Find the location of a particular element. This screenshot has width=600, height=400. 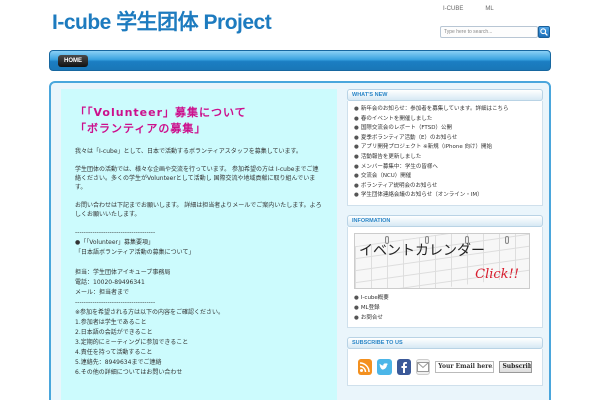

post-line: 2.日本語の会話ができること is located at coordinates (114, 332).